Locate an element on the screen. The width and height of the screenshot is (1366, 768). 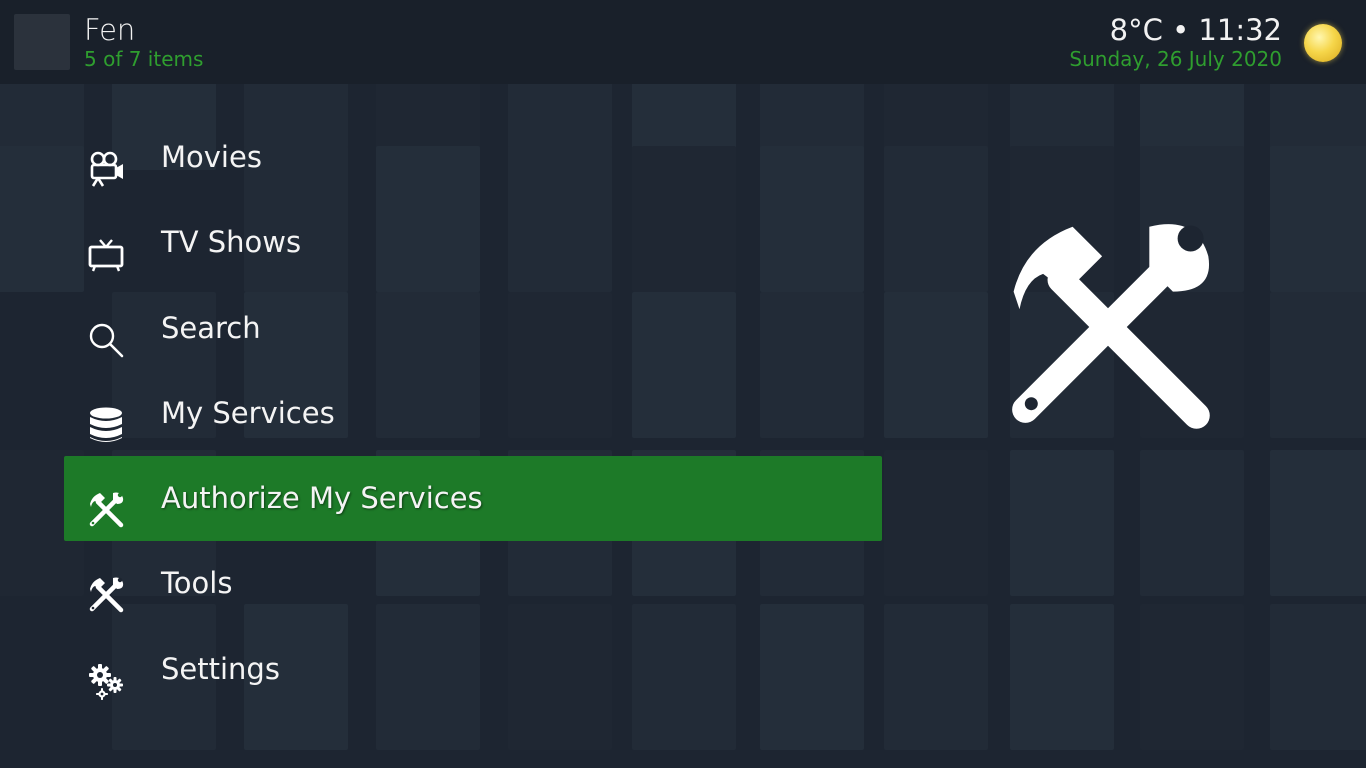
search-icon is located at coordinates (106, 340).